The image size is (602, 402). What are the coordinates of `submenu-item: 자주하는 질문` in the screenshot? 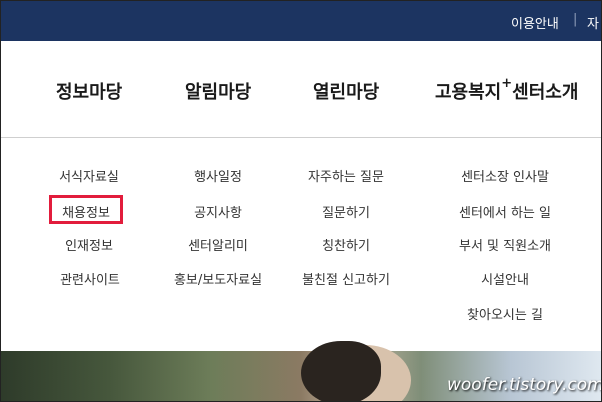 It's located at (346, 175).